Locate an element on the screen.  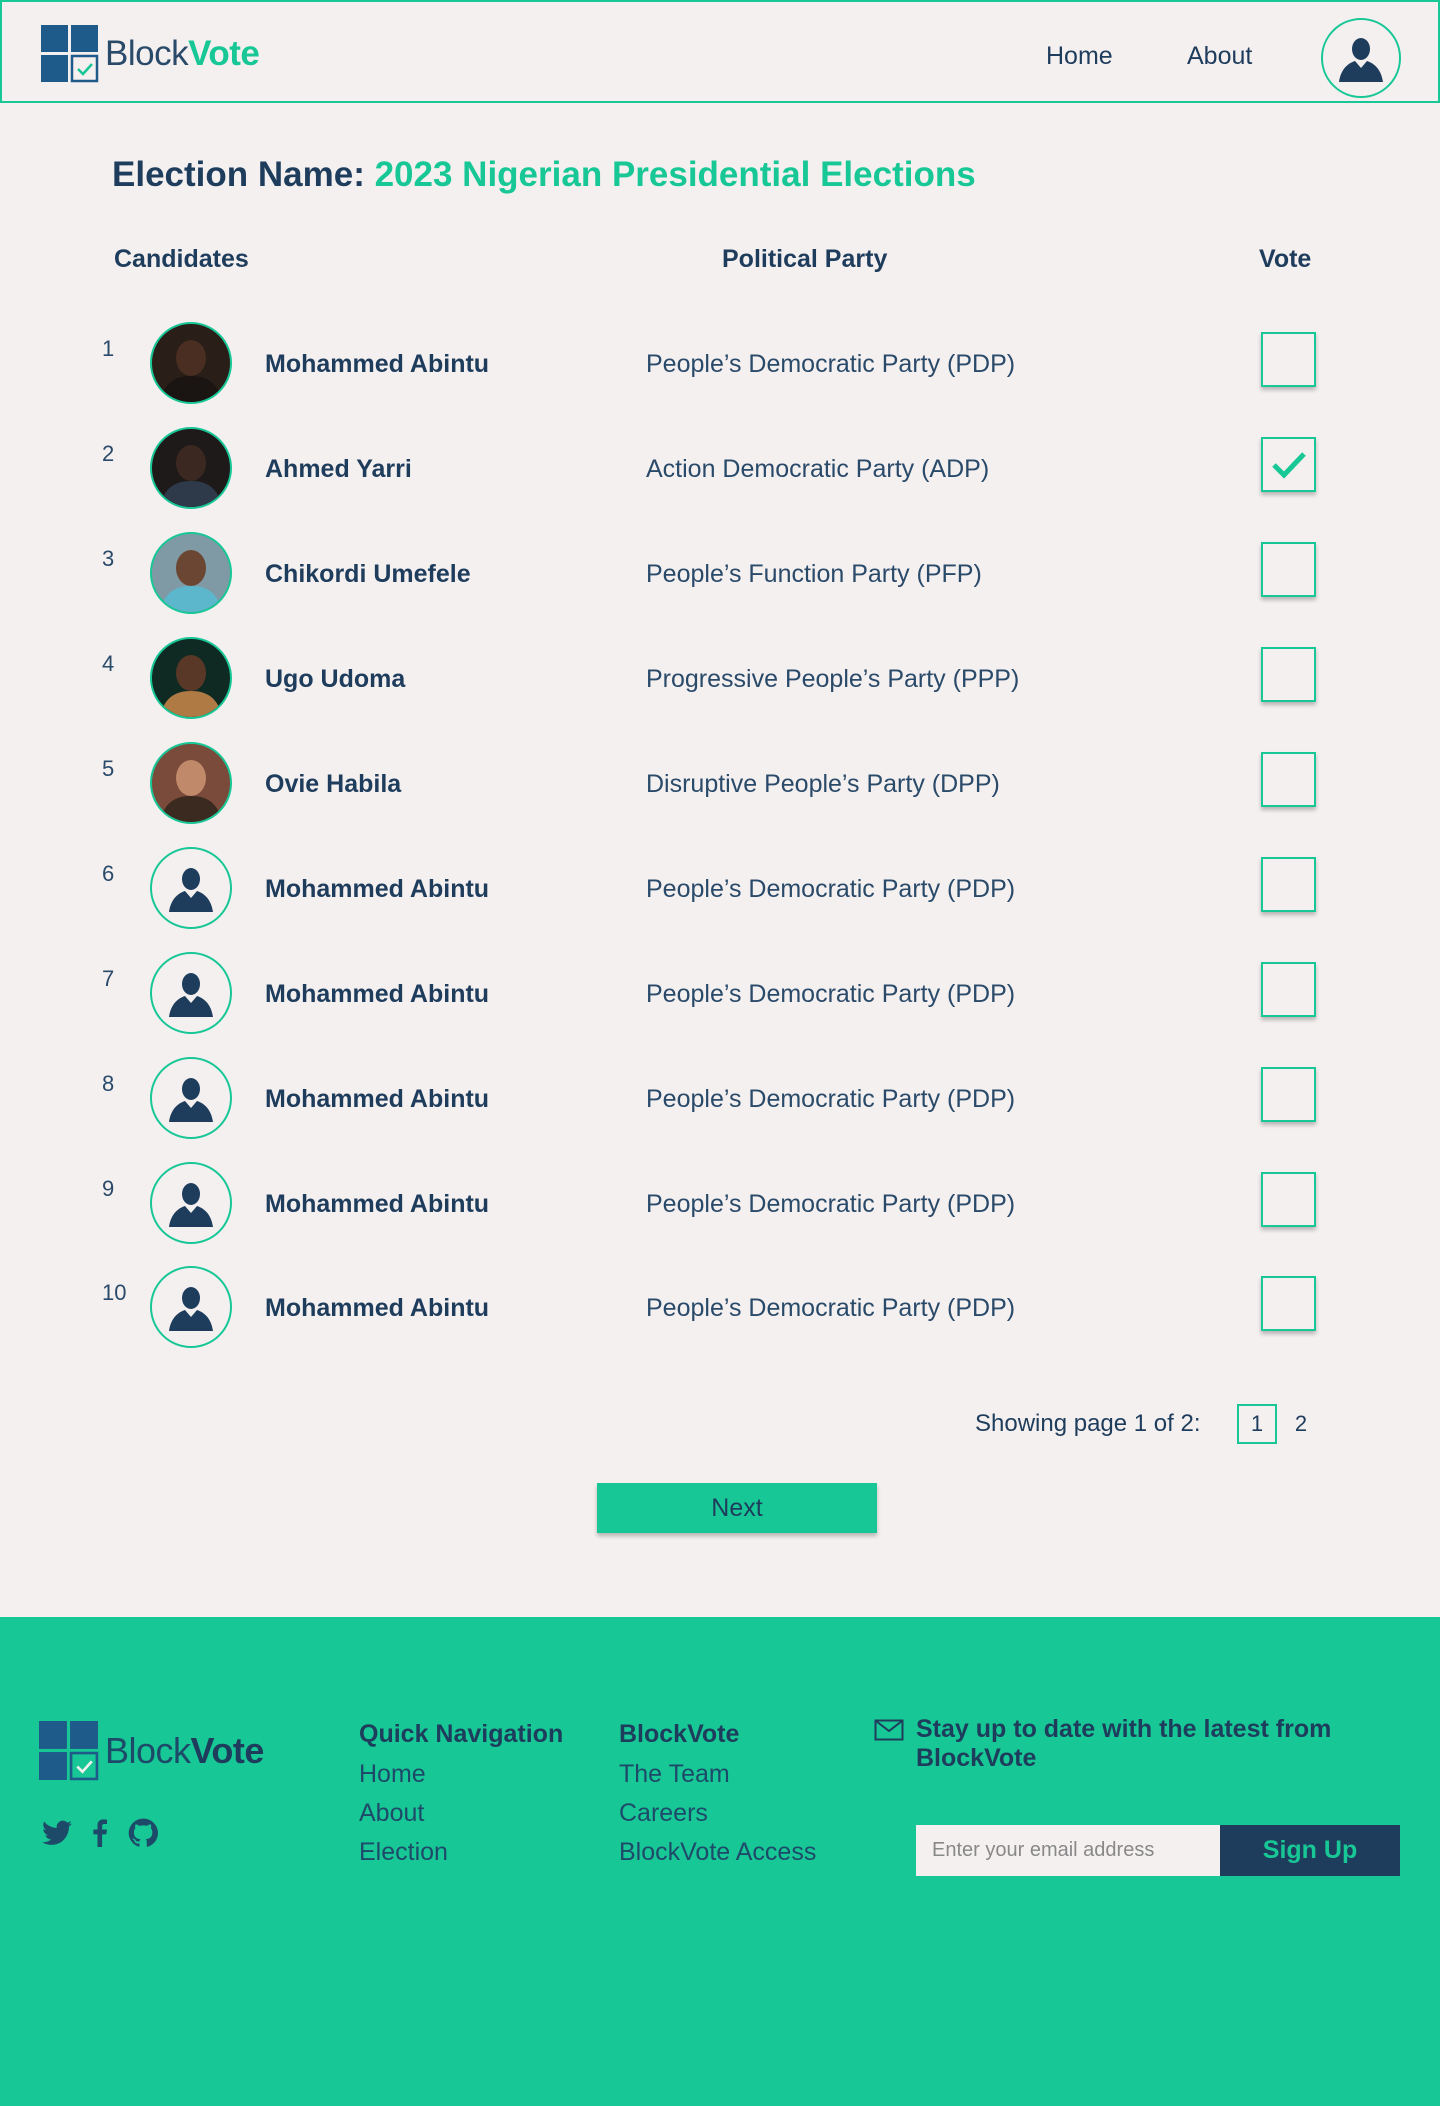
header: BlockVote Home About is located at coordinates (720, 51).